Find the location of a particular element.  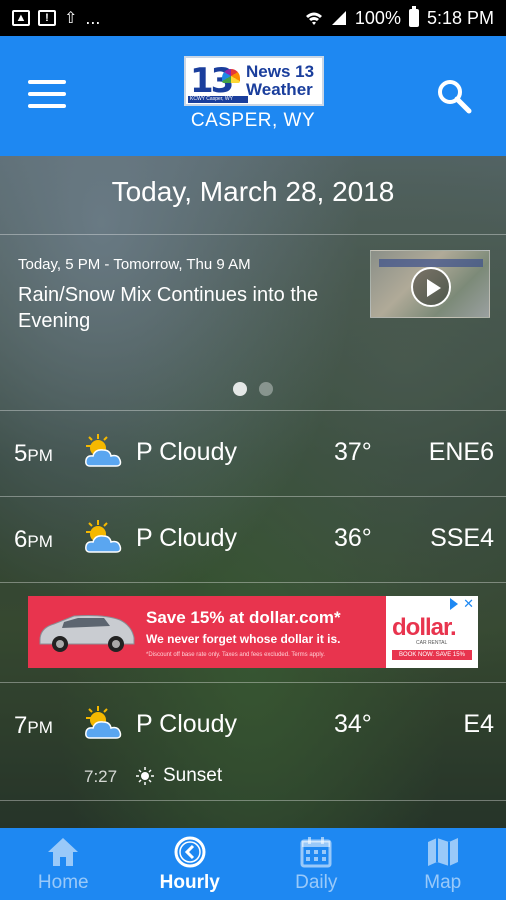

ad-headline: Save 15% at dollar.com* is located at coordinates (243, 617).